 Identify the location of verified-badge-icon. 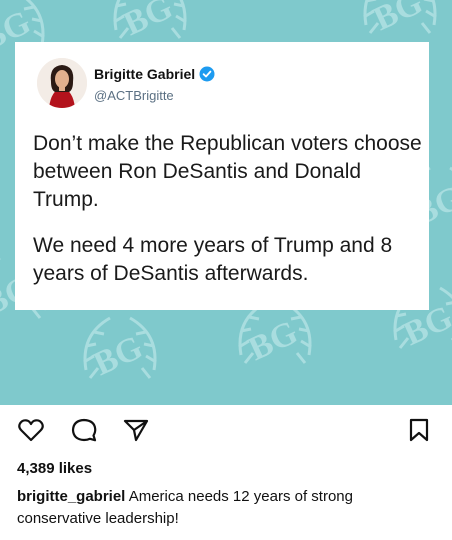
(207, 75).